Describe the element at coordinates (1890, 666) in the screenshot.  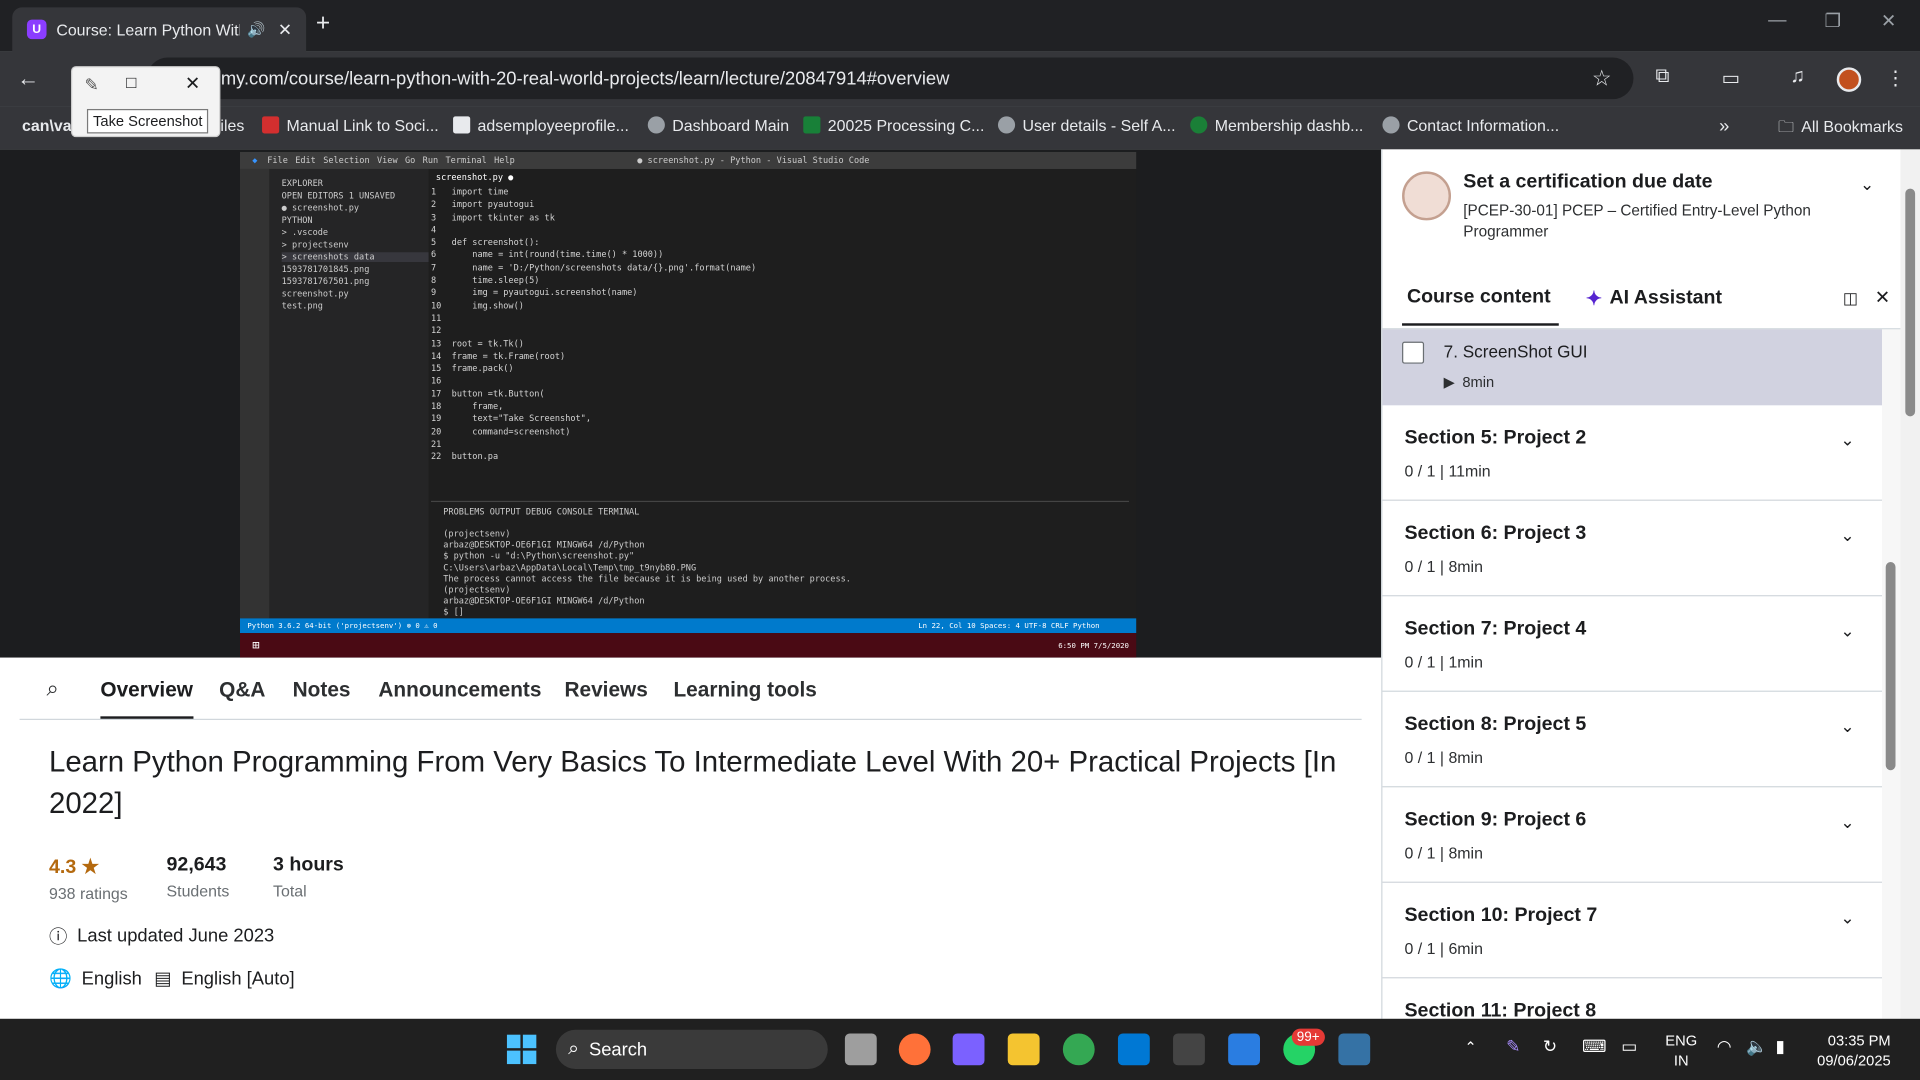
I see `sidebar-scroll-thumb` at that location.